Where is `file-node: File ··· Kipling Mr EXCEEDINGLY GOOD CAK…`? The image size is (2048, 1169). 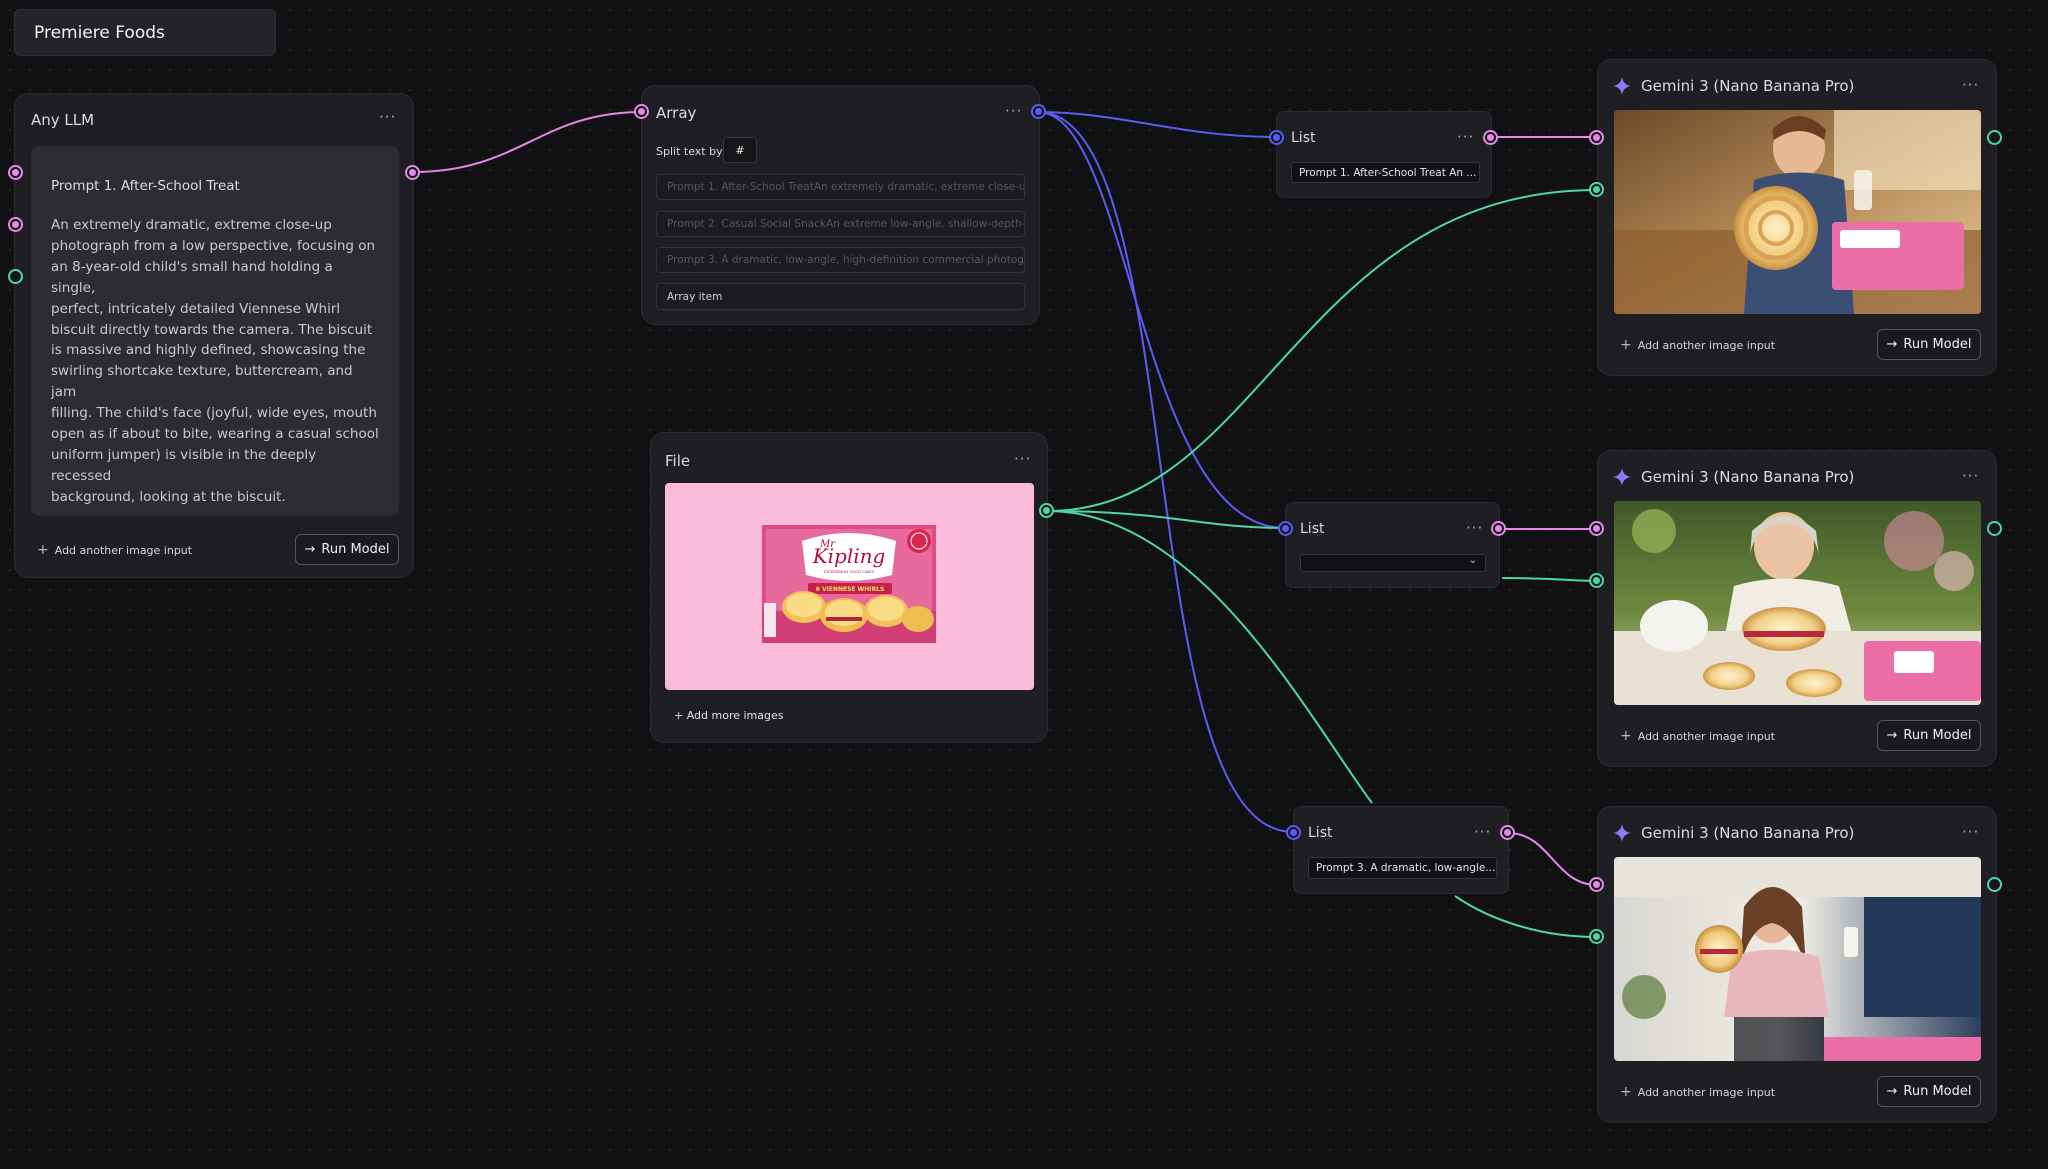
file-node: File ··· Kipling Mr EXCEEDINGLY GOOD CAK… is located at coordinates (849, 587).